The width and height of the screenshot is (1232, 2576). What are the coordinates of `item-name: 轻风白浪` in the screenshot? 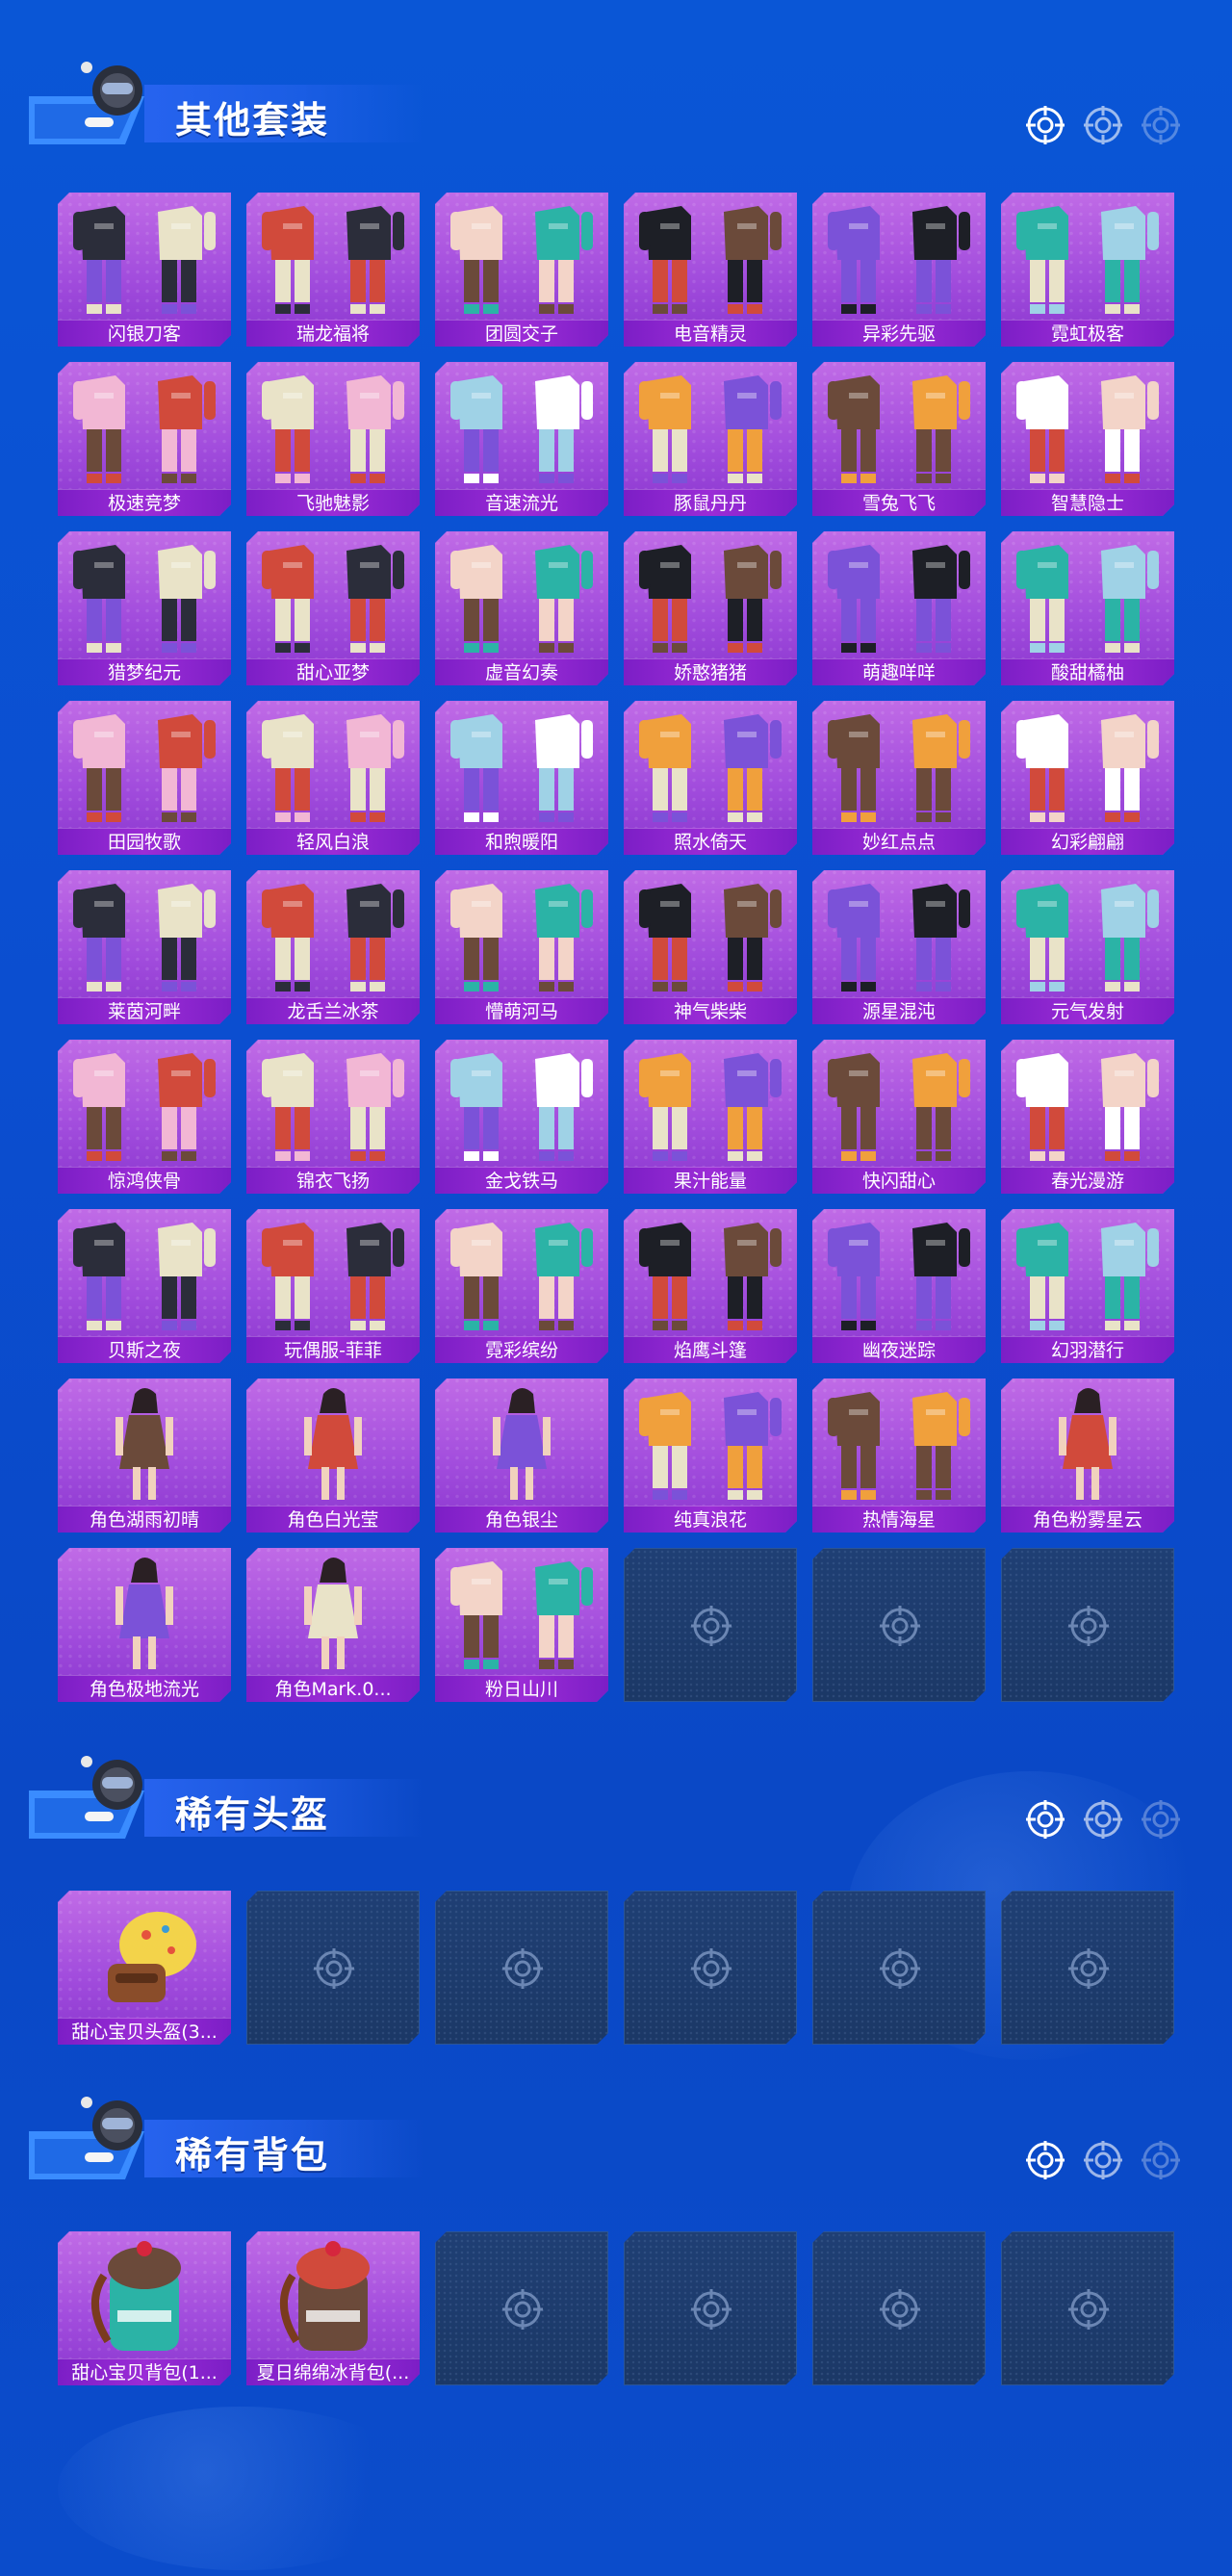 It's located at (333, 841).